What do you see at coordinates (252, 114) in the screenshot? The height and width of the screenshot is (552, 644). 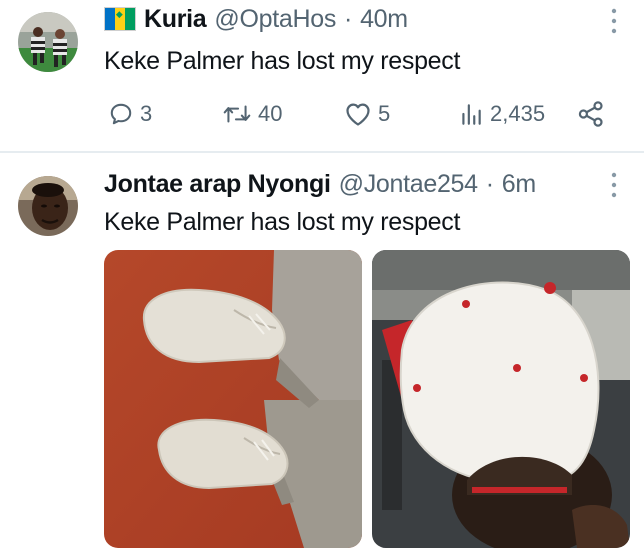 I see `retweet-button: 40` at bounding box center [252, 114].